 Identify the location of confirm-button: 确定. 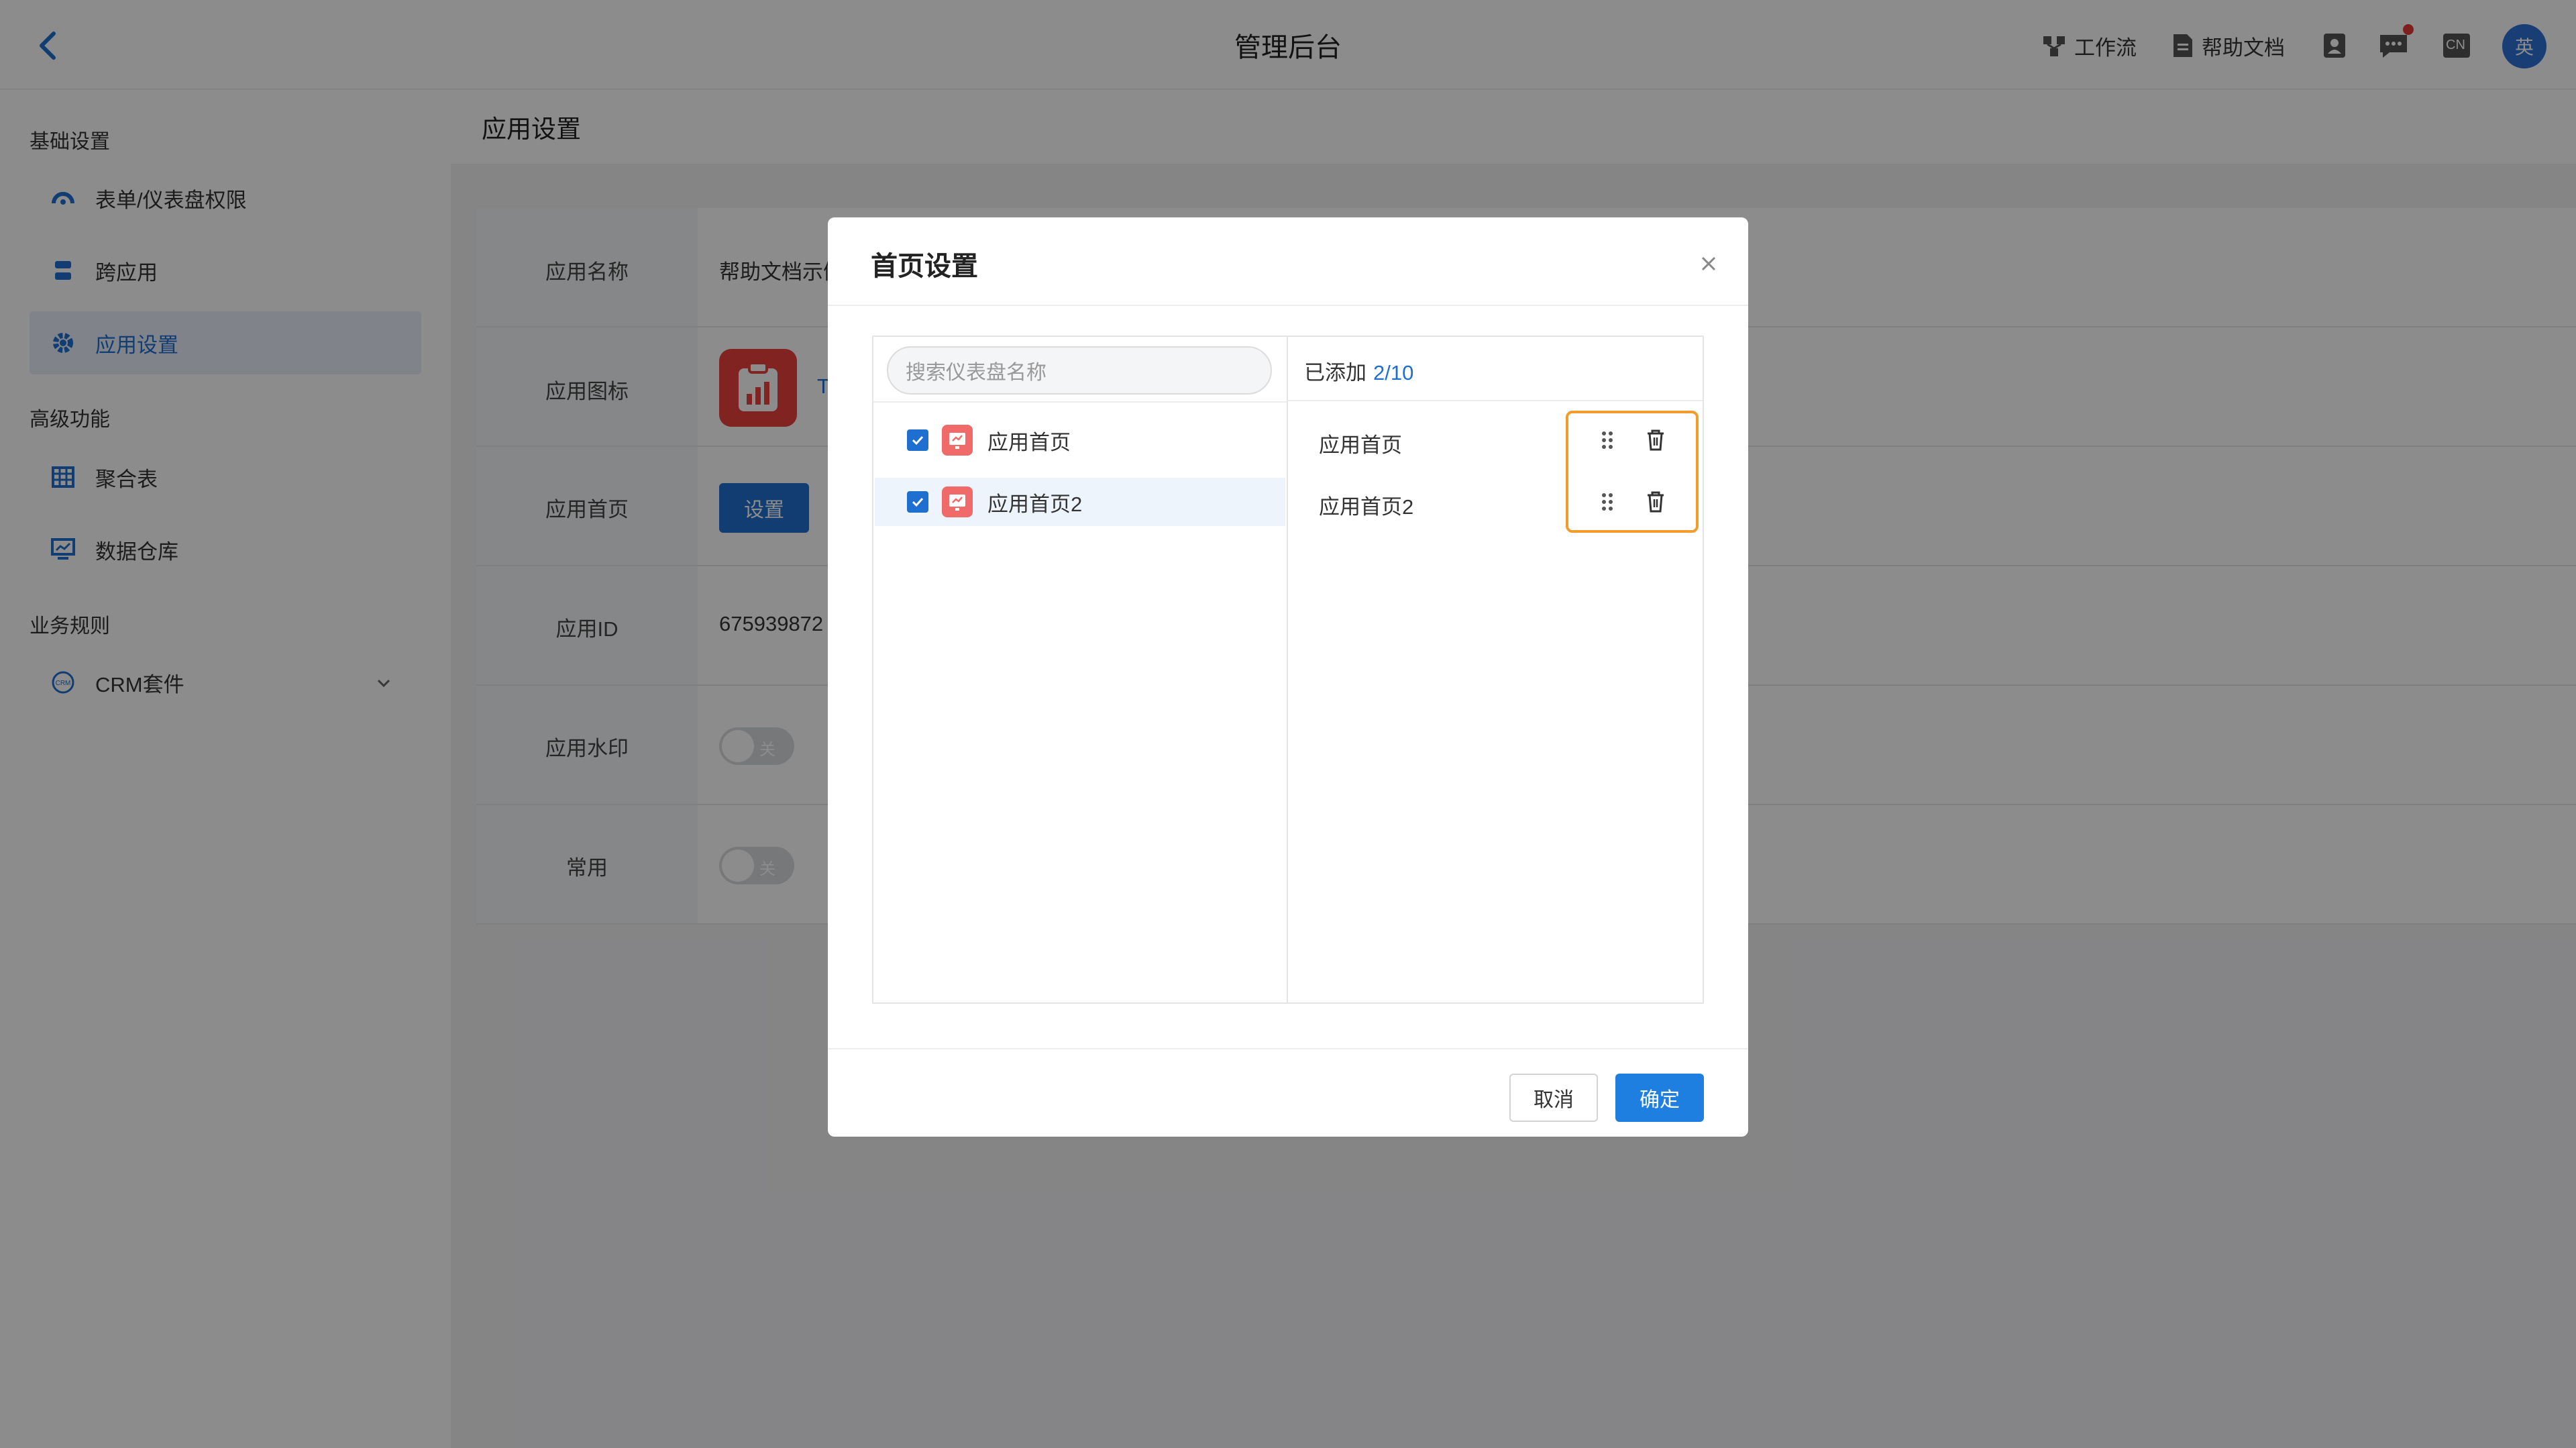
(1659, 1098).